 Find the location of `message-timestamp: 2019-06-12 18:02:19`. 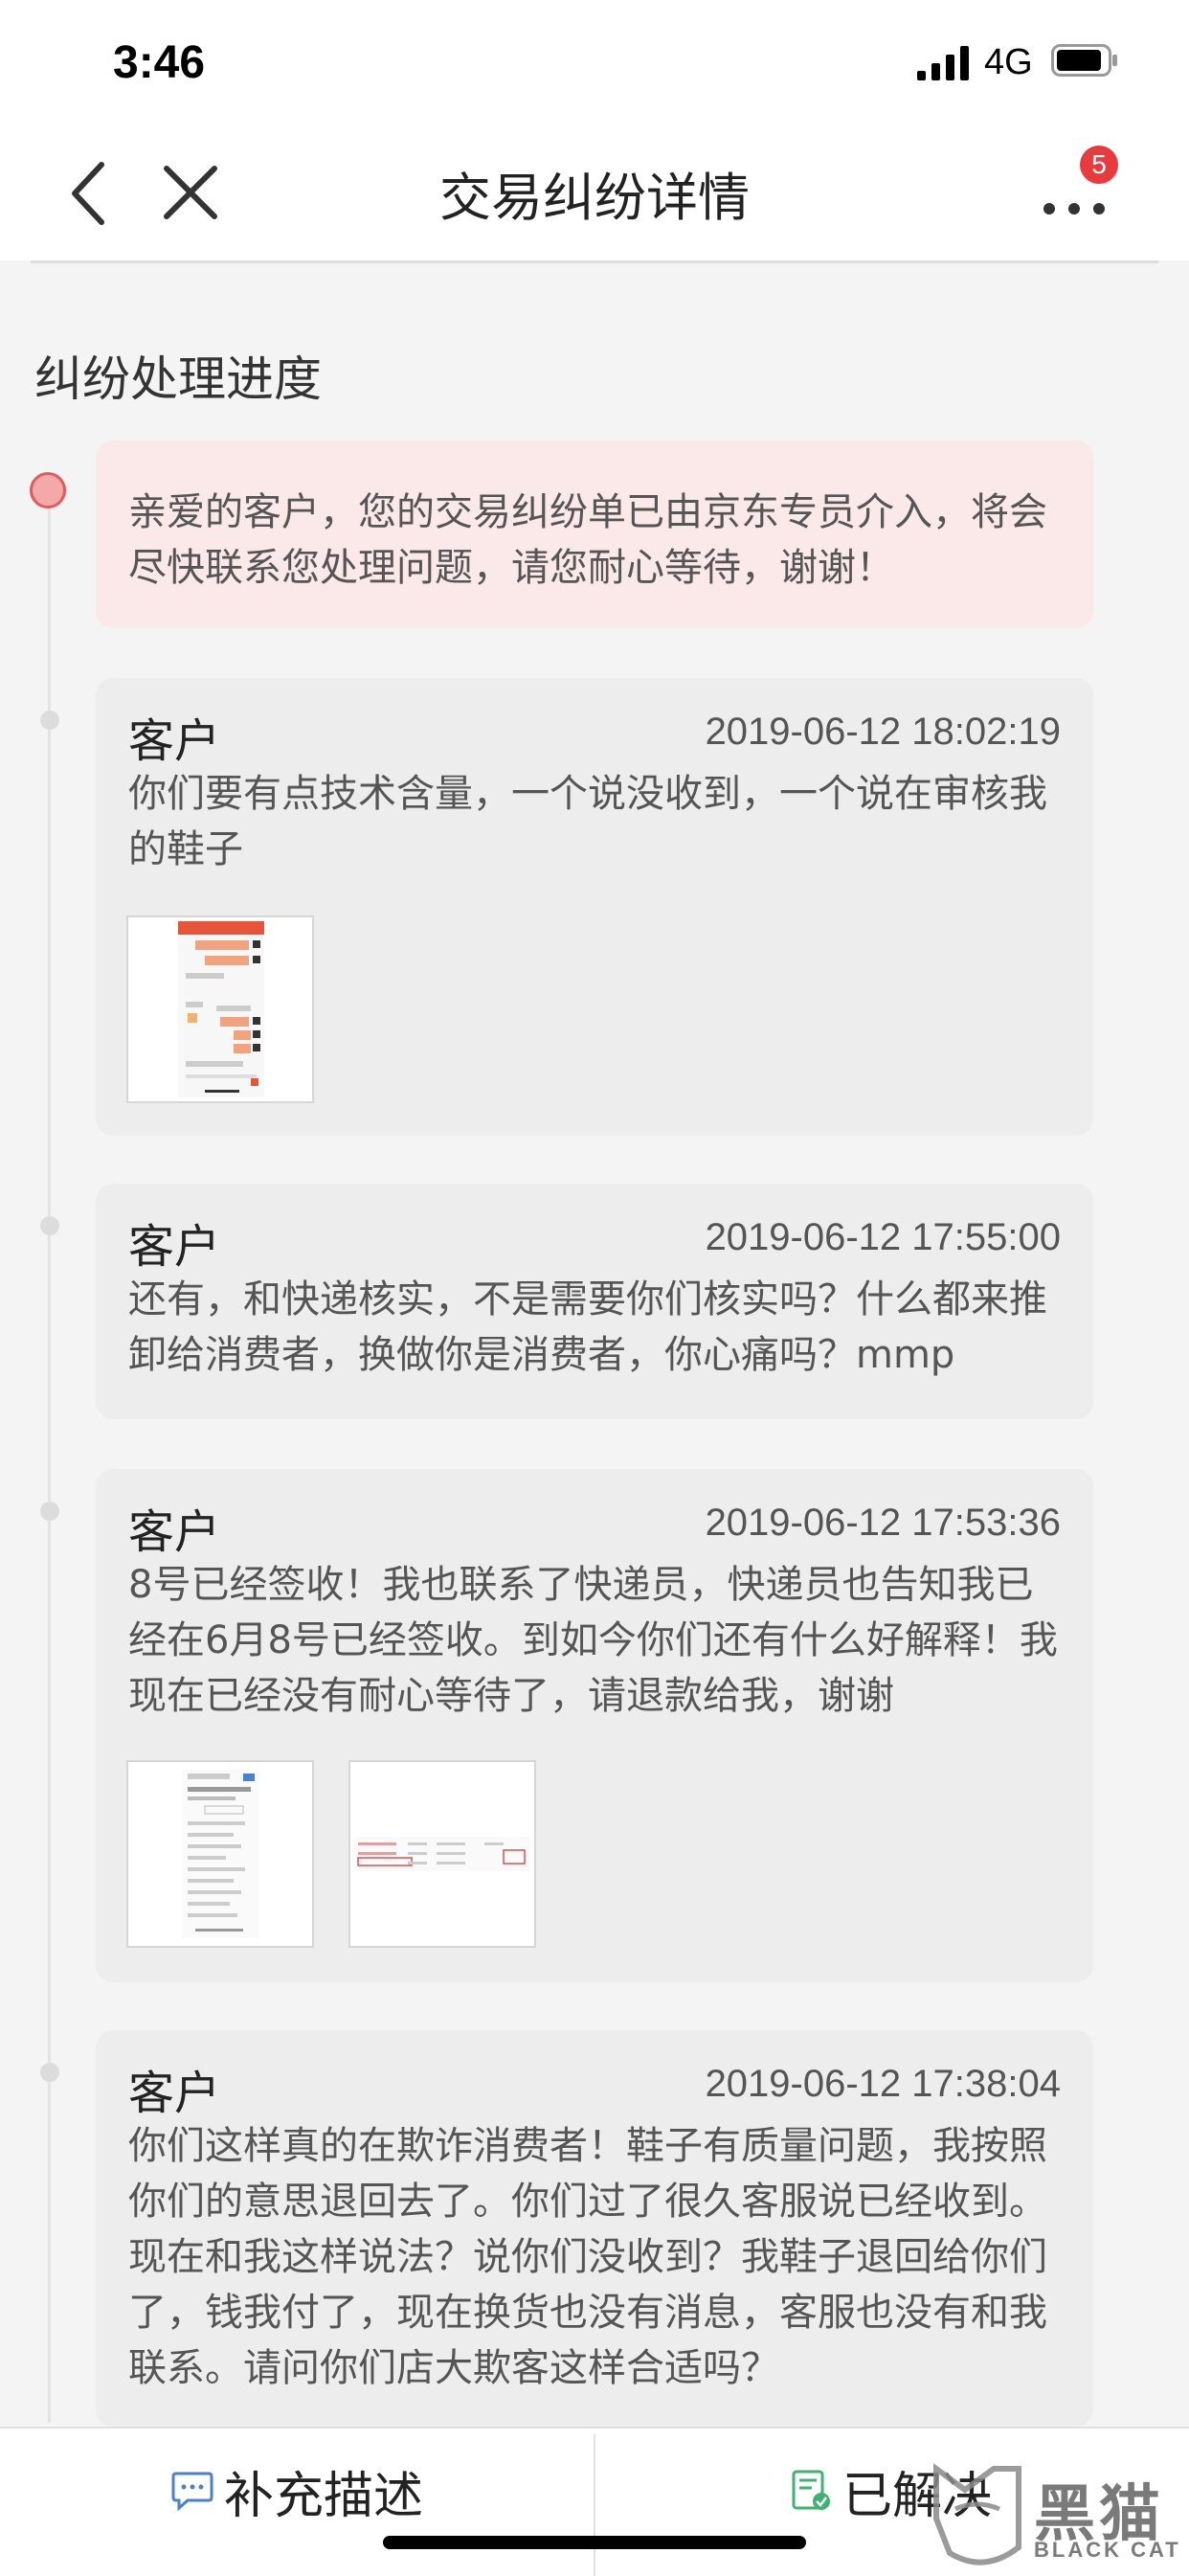

message-timestamp: 2019-06-12 18:02:19 is located at coordinates (883, 732).